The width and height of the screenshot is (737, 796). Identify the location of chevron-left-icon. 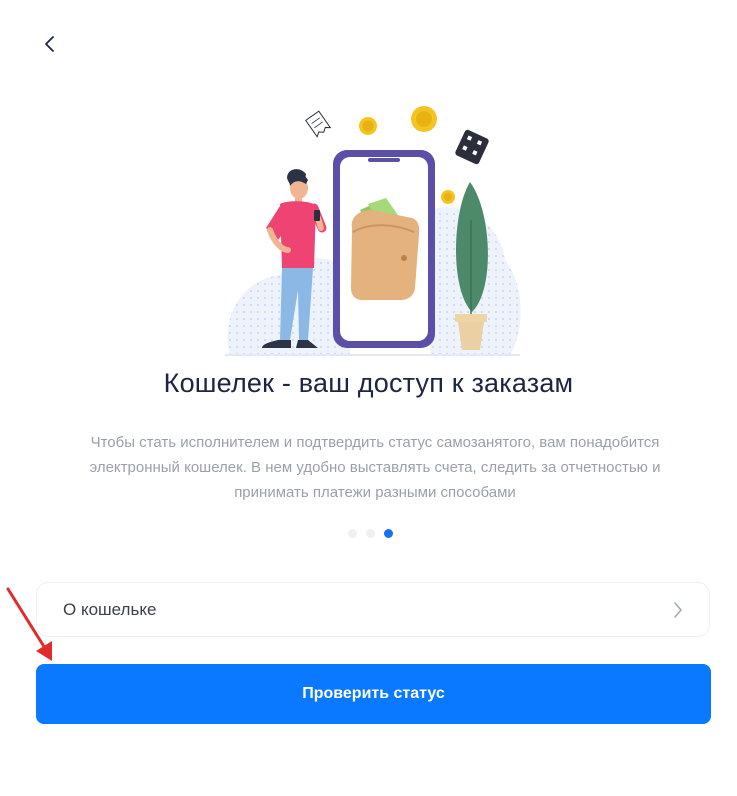
(49, 44).